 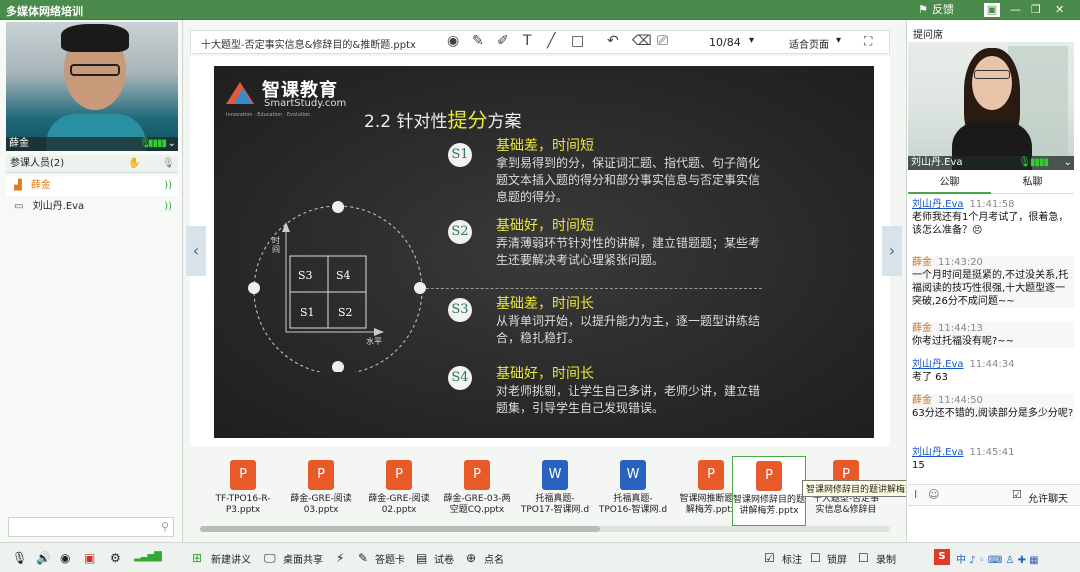 What do you see at coordinates (1059, 10) in the screenshot?
I see `close-button: ✕` at bounding box center [1059, 10].